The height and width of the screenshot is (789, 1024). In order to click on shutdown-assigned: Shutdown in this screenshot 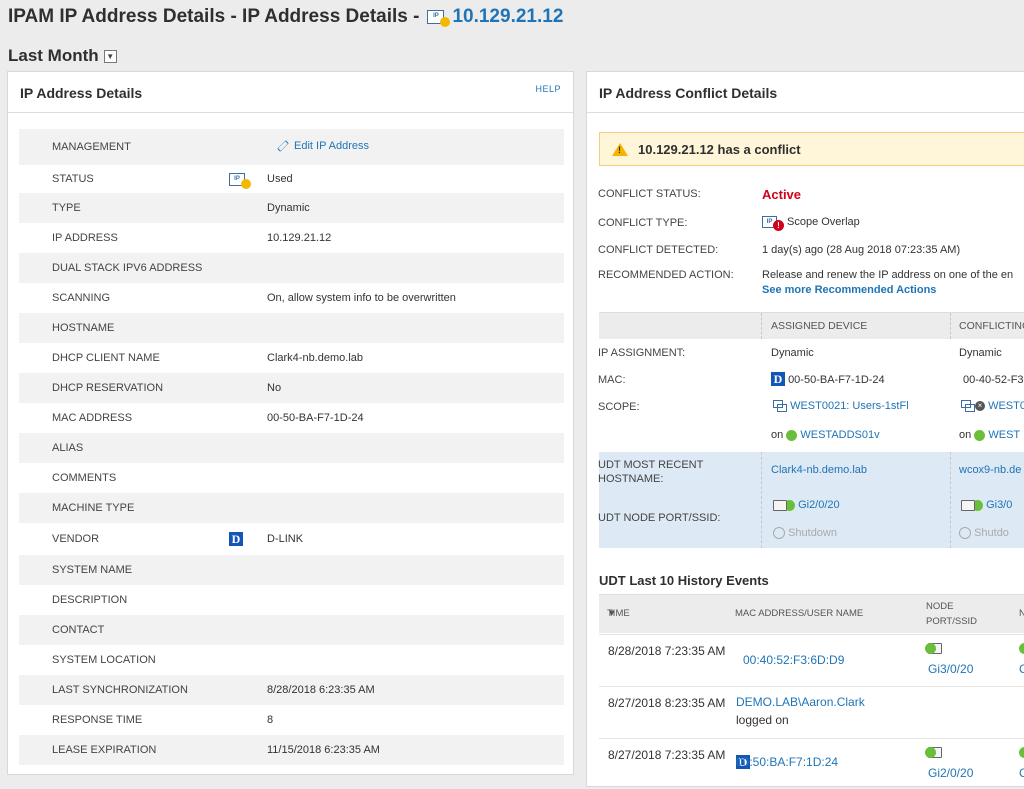, I will do `click(805, 533)`.